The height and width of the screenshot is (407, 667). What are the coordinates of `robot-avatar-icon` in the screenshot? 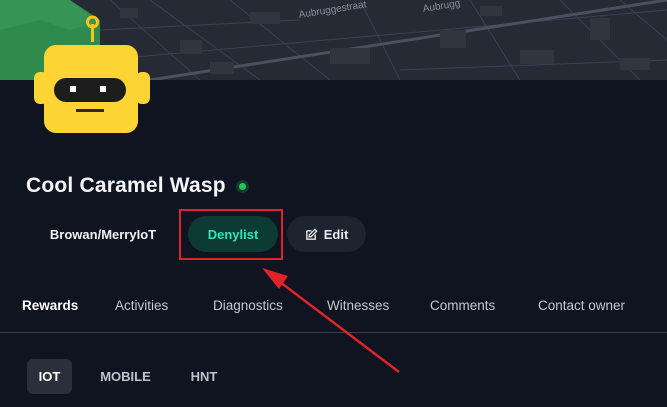 It's located at (92, 74).